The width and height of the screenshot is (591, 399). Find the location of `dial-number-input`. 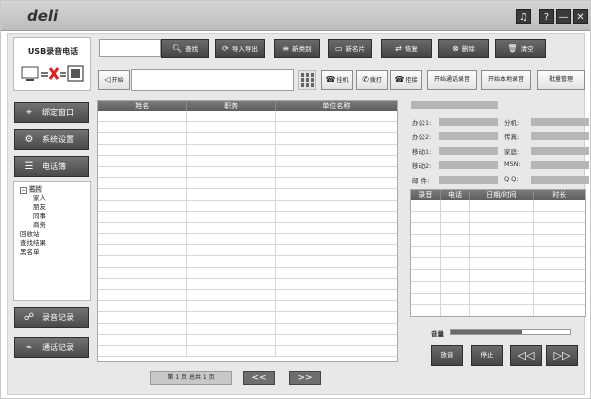

dial-number-input is located at coordinates (212, 80).